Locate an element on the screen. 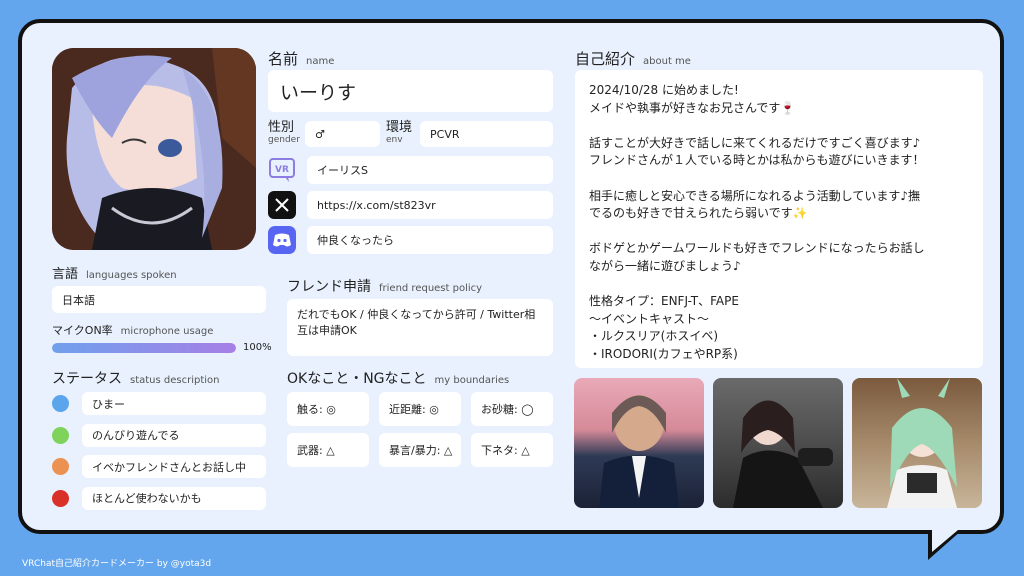 This screenshot has height=576, width=1024. status-label: ステータス status description is located at coordinates (136, 379).